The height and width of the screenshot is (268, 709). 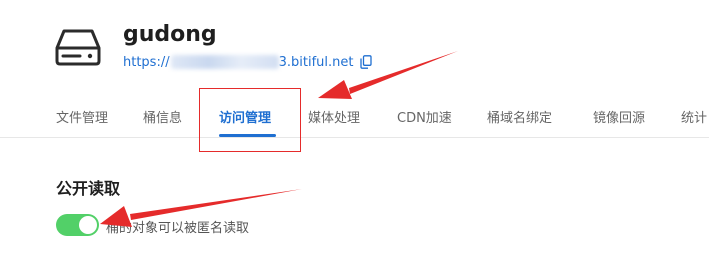 What do you see at coordinates (316, 62) in the screenshot?
I see `bucket-url-suffix: 3.bitiful.net` at bounding box center [316, 62].